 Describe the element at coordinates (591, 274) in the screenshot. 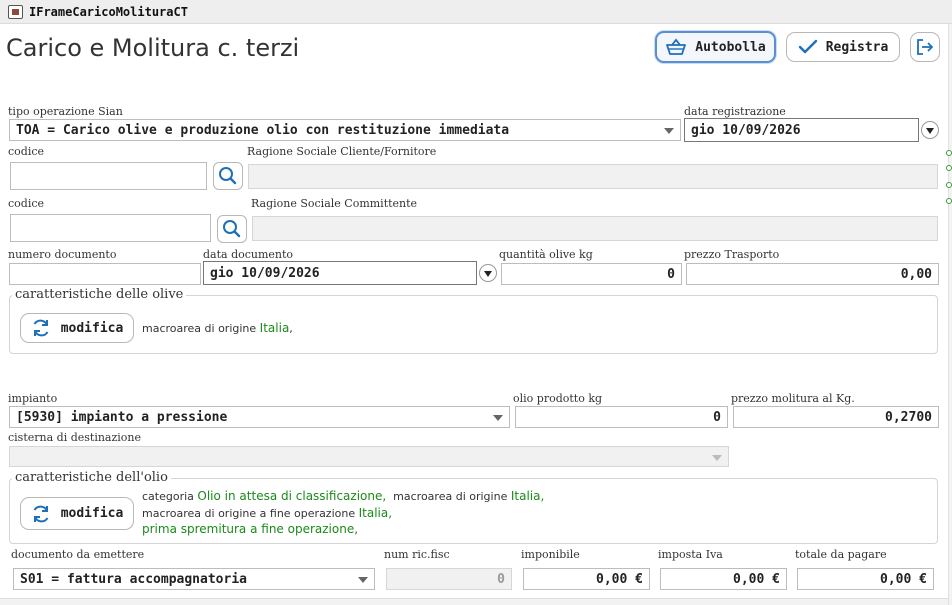

I see `quantita-olive-input: 0` at that location.